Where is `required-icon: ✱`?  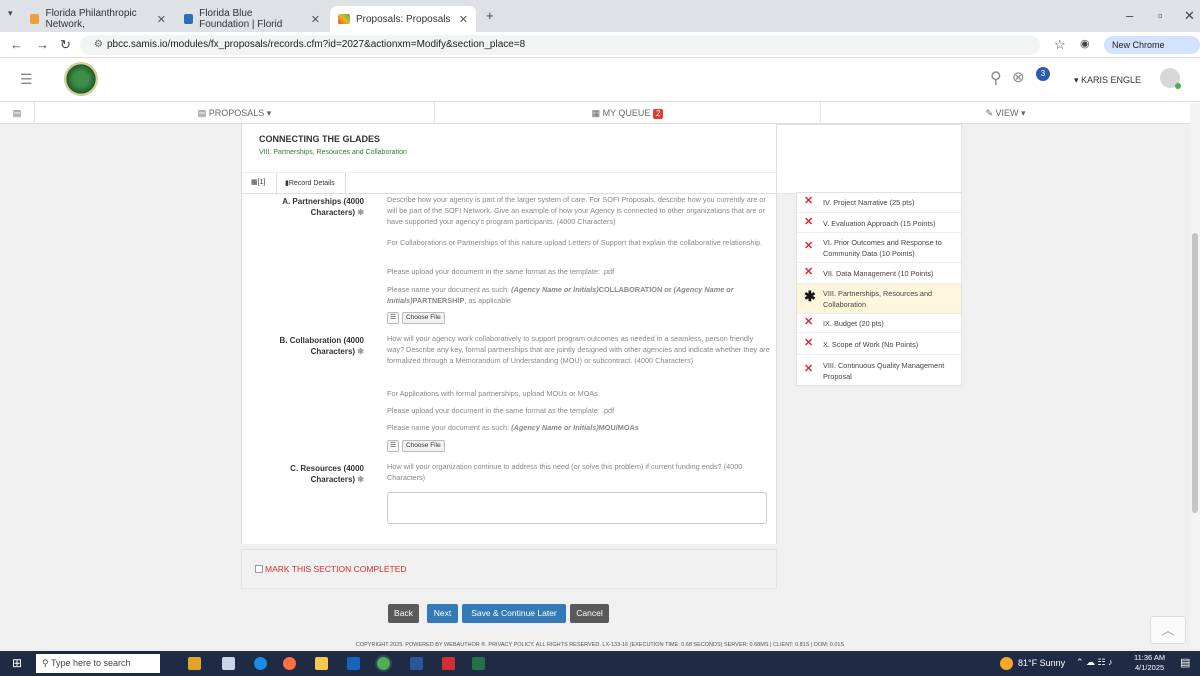
required-icon: ✱ is located at coordinates (360, 212).